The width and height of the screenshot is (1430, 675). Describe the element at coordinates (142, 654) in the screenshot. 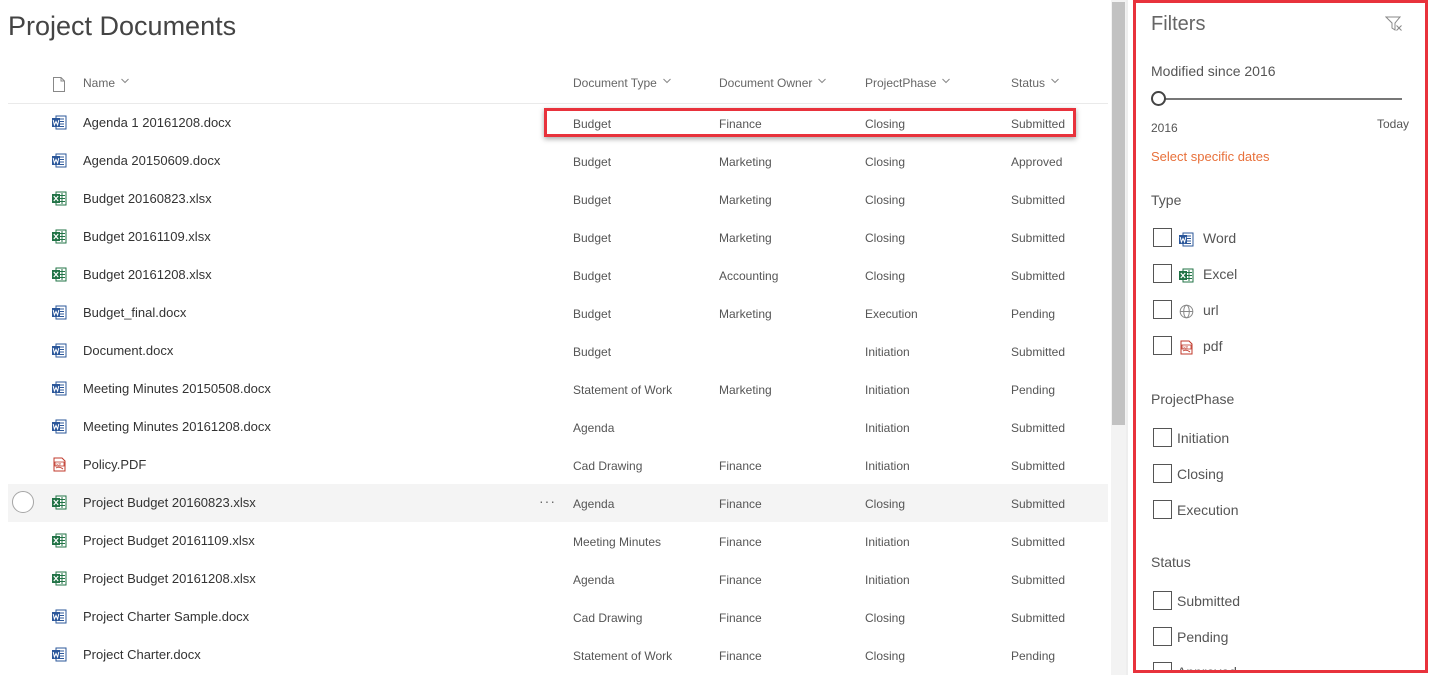

I see `file-name-link: Project Charter.docx` at that location.